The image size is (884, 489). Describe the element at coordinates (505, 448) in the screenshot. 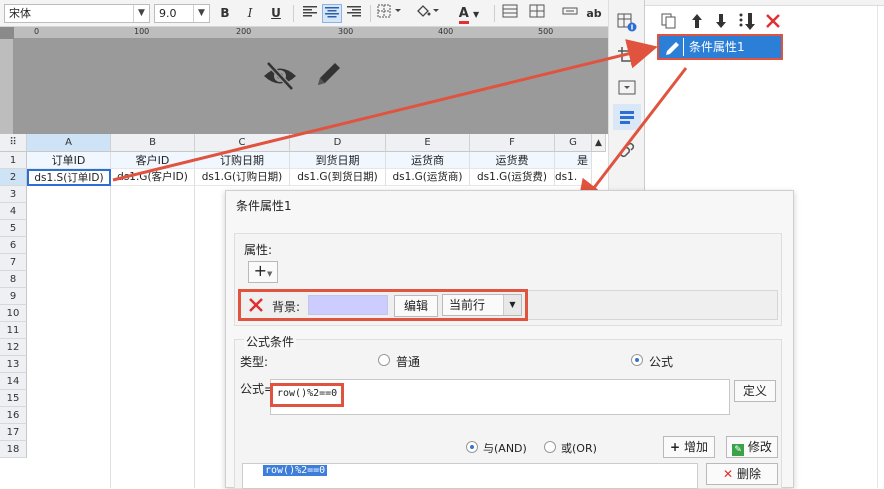

I see `radio-and-label: 与(AND)` at that location.